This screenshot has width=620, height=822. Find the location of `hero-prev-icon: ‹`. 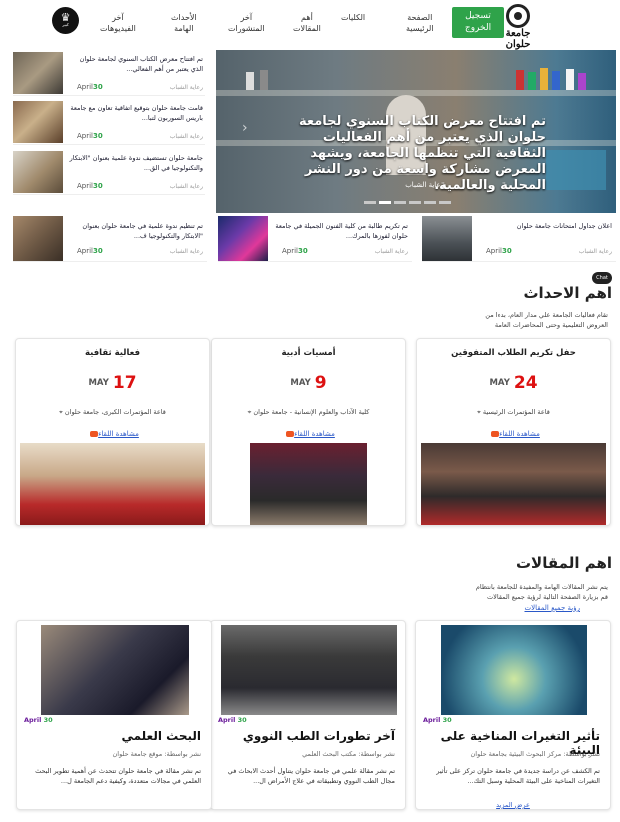

hero-prev-icon: ‹ is located at coordinates (245, 128).